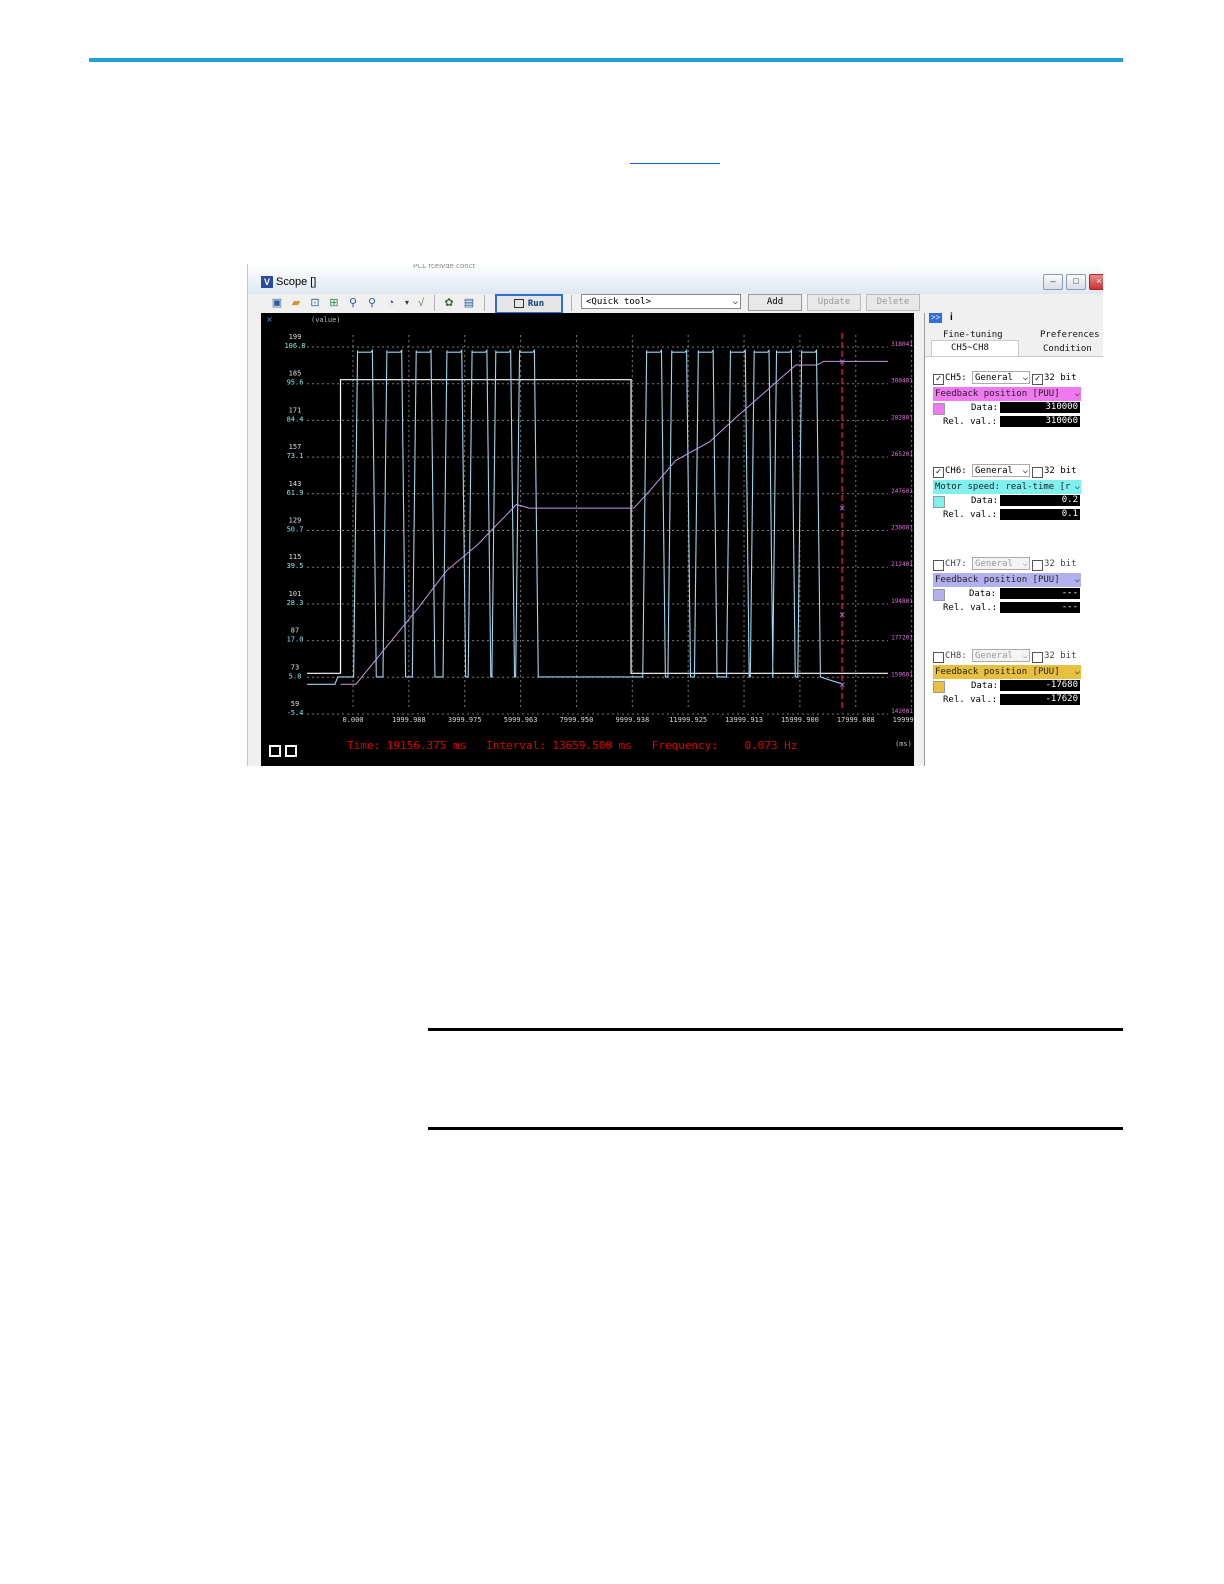  I want to click on run-button: Run, so click(529, 304).